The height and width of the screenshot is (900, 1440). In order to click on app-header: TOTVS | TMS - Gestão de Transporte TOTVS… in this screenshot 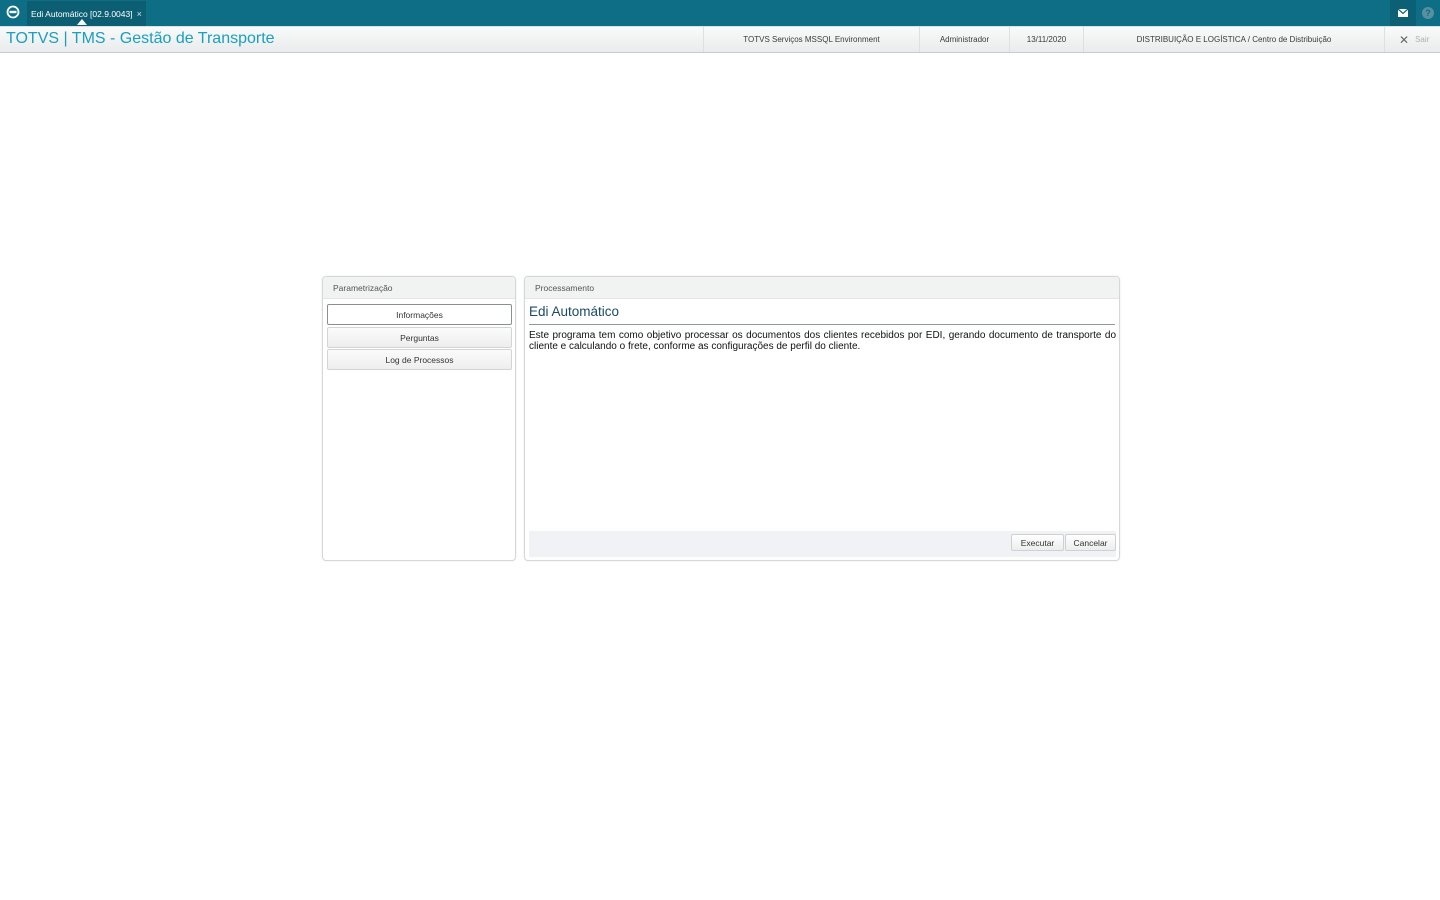, I will do `click(720, 39)`.